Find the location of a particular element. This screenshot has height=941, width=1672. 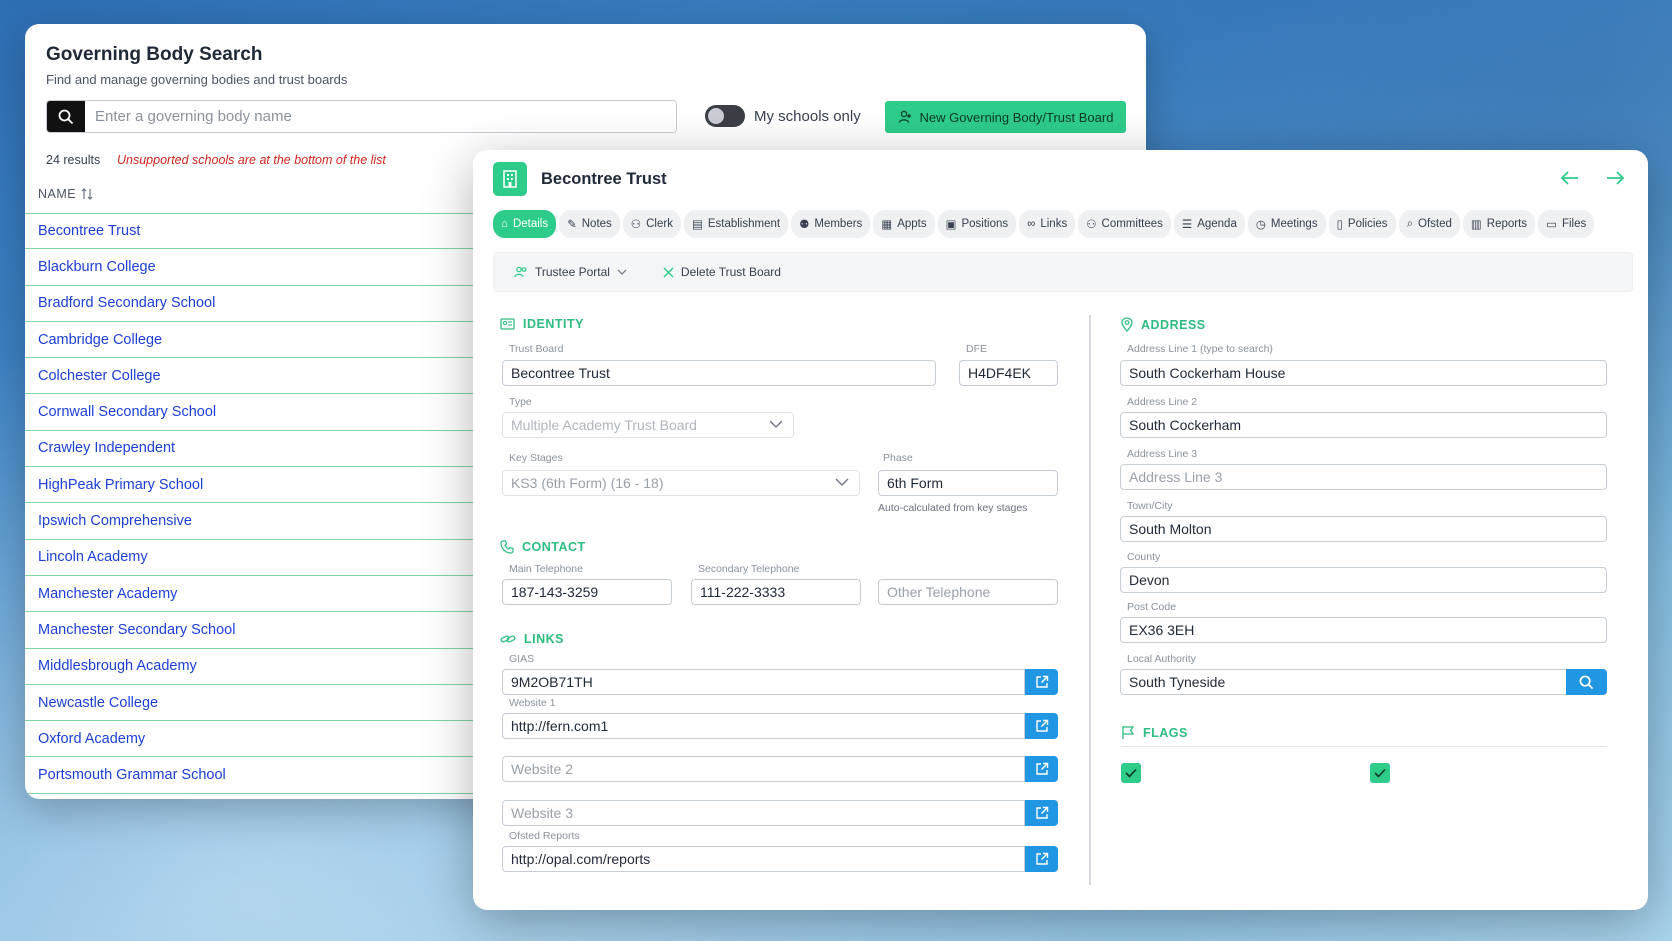

website2-open-button is located at coordinates (1041, 769).